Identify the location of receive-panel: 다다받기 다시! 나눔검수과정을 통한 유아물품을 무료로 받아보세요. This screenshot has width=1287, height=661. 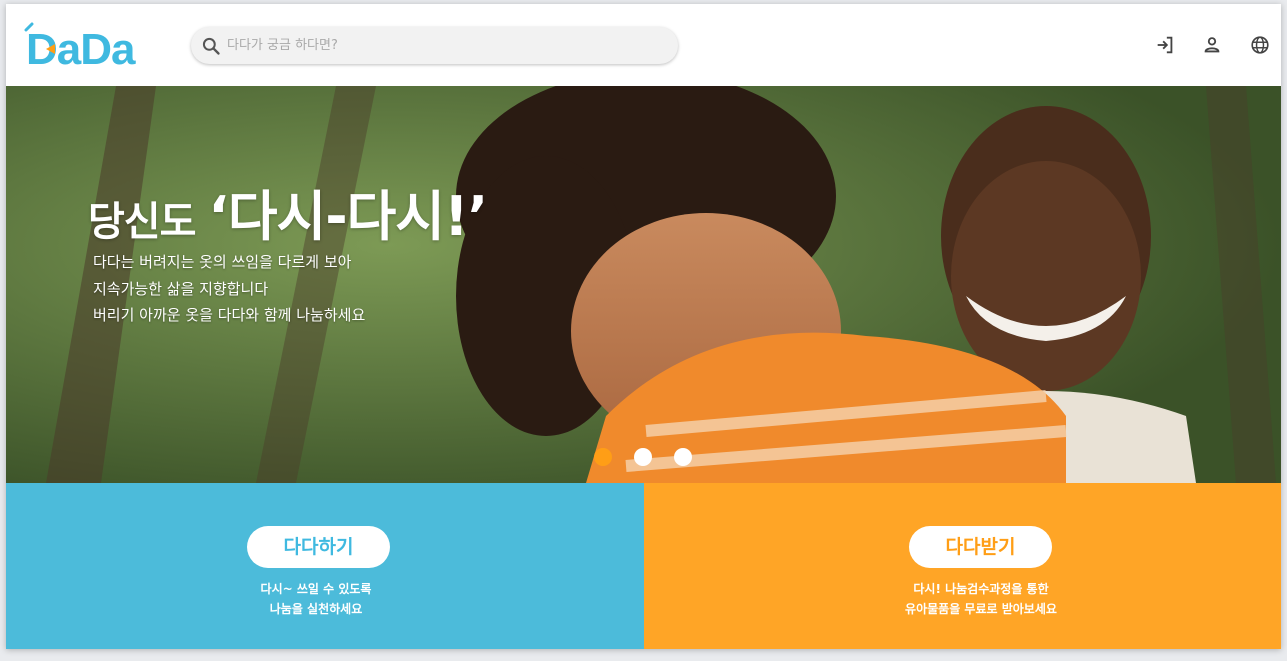
(962, 566).